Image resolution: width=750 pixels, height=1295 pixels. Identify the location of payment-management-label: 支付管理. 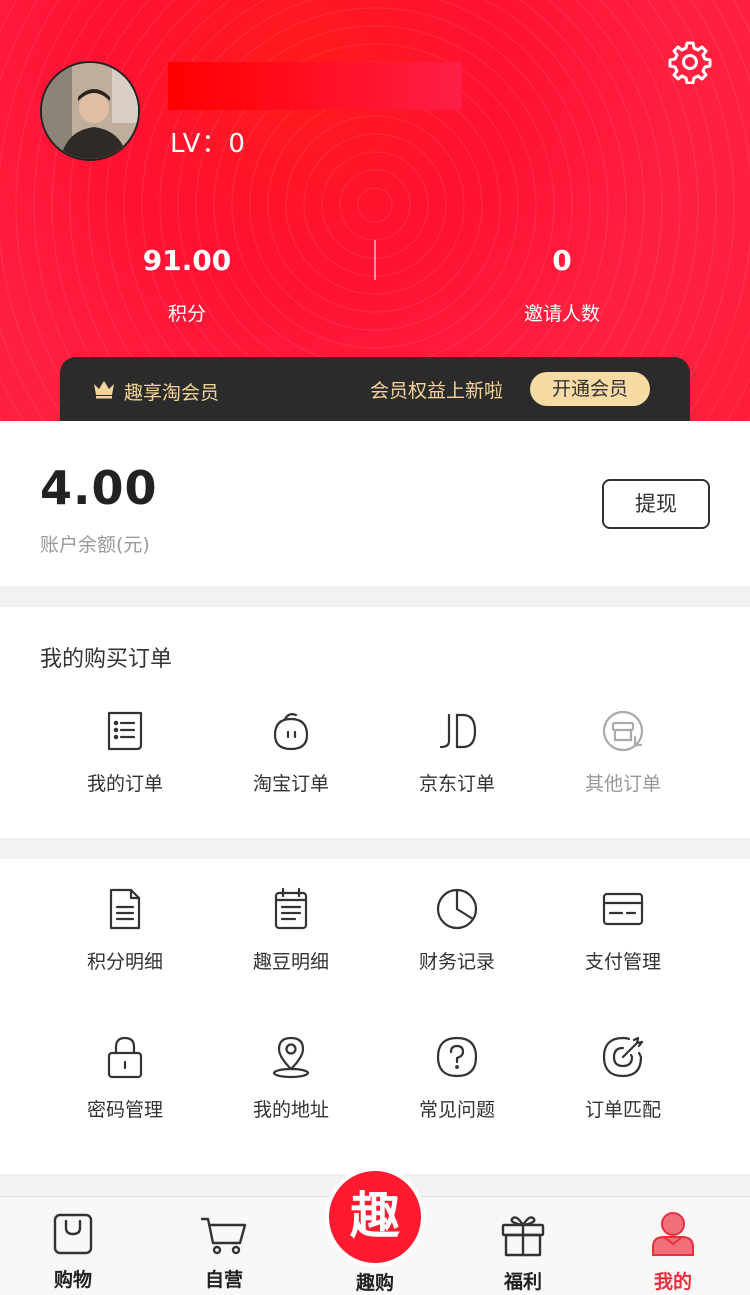
(622, 962).